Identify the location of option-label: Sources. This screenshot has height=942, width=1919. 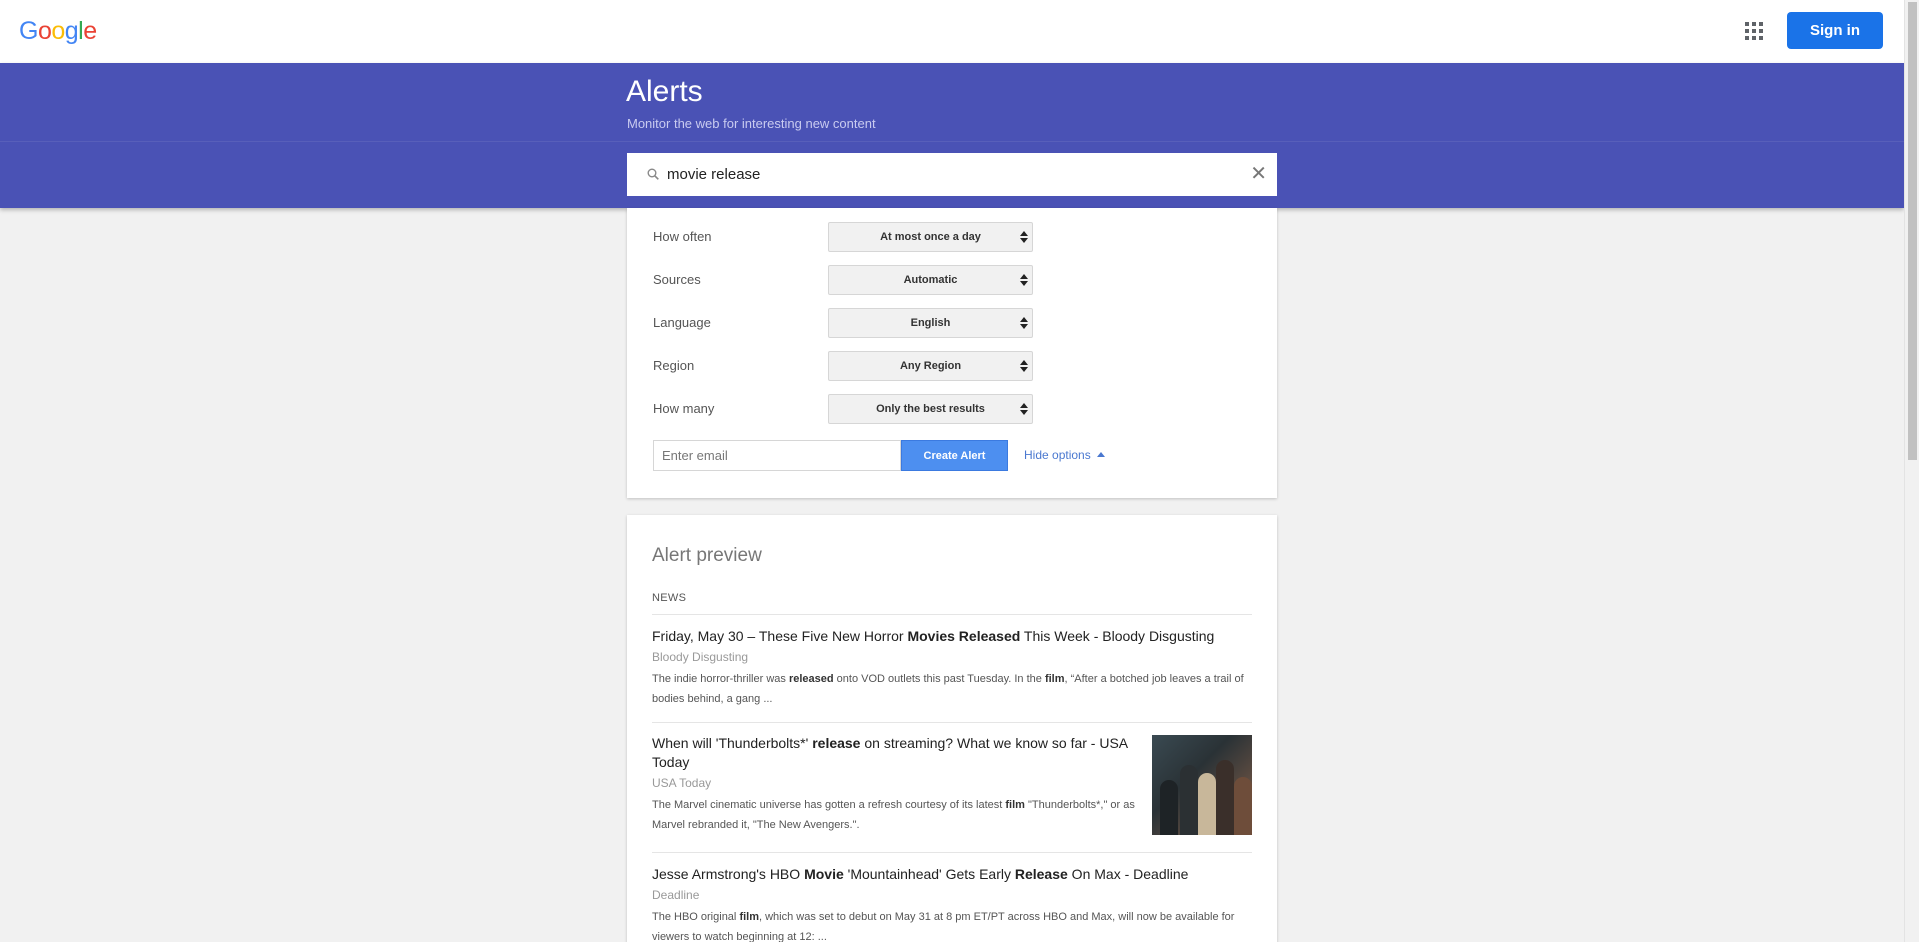
(677, 279).